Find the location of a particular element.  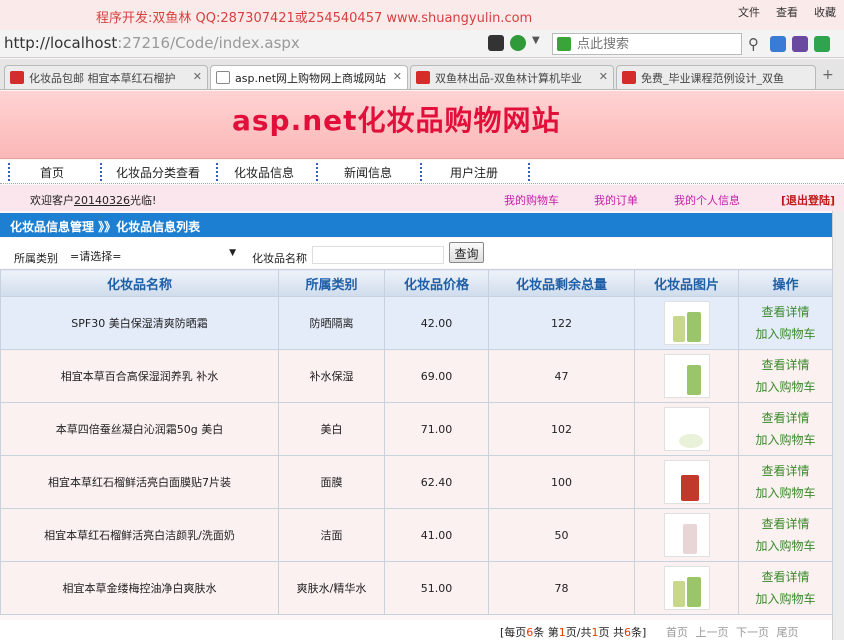

product-name: 相宜本草百合高保湿润养乳 补水 is located at coordinates (139, 376).